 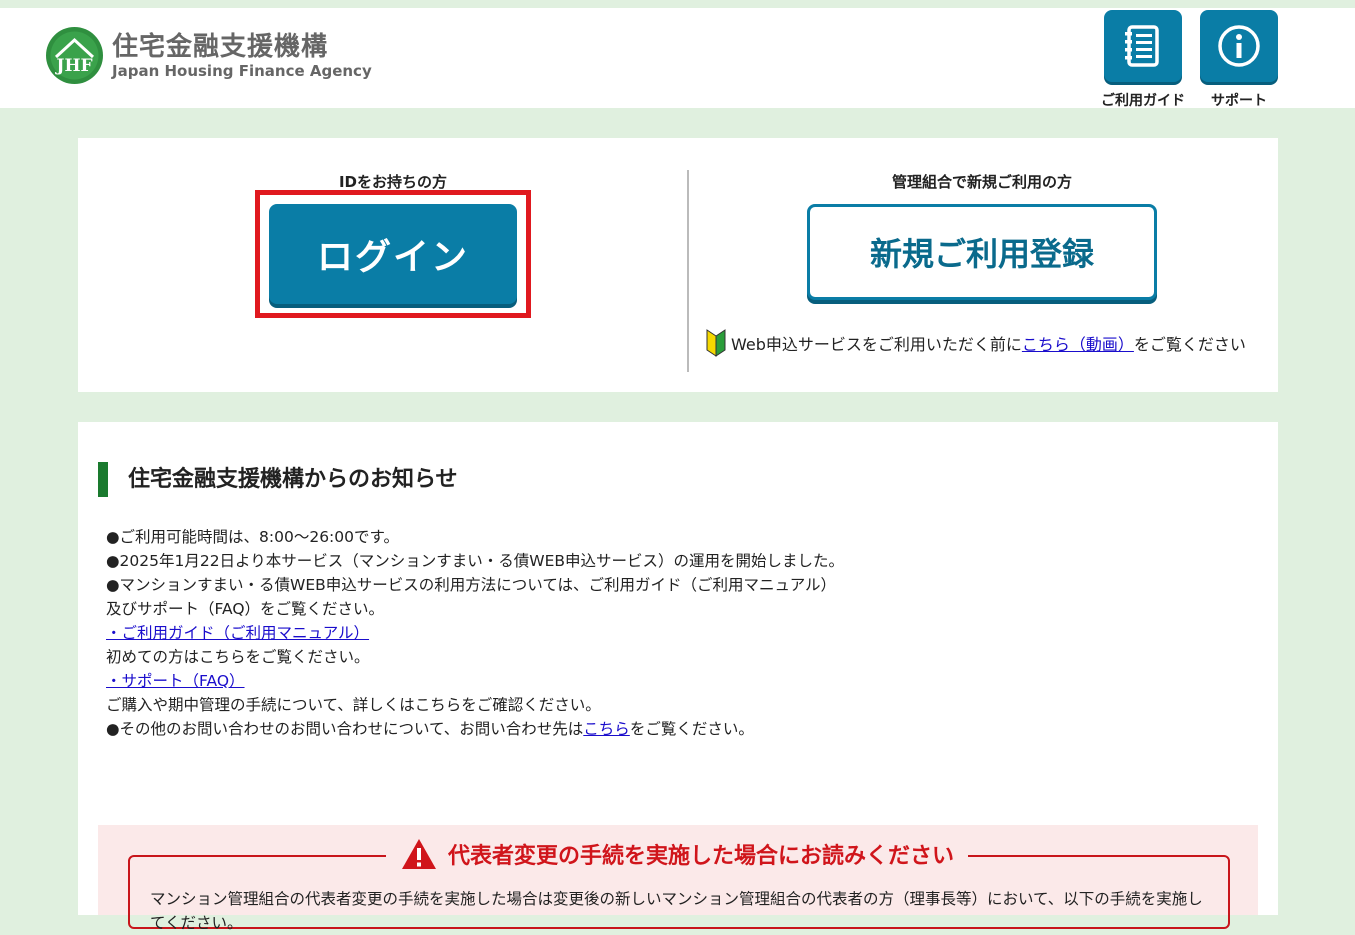 I want to click on news-line: 及びサポート（FAQ）をご覧ください。, so click(x=245, y=609).